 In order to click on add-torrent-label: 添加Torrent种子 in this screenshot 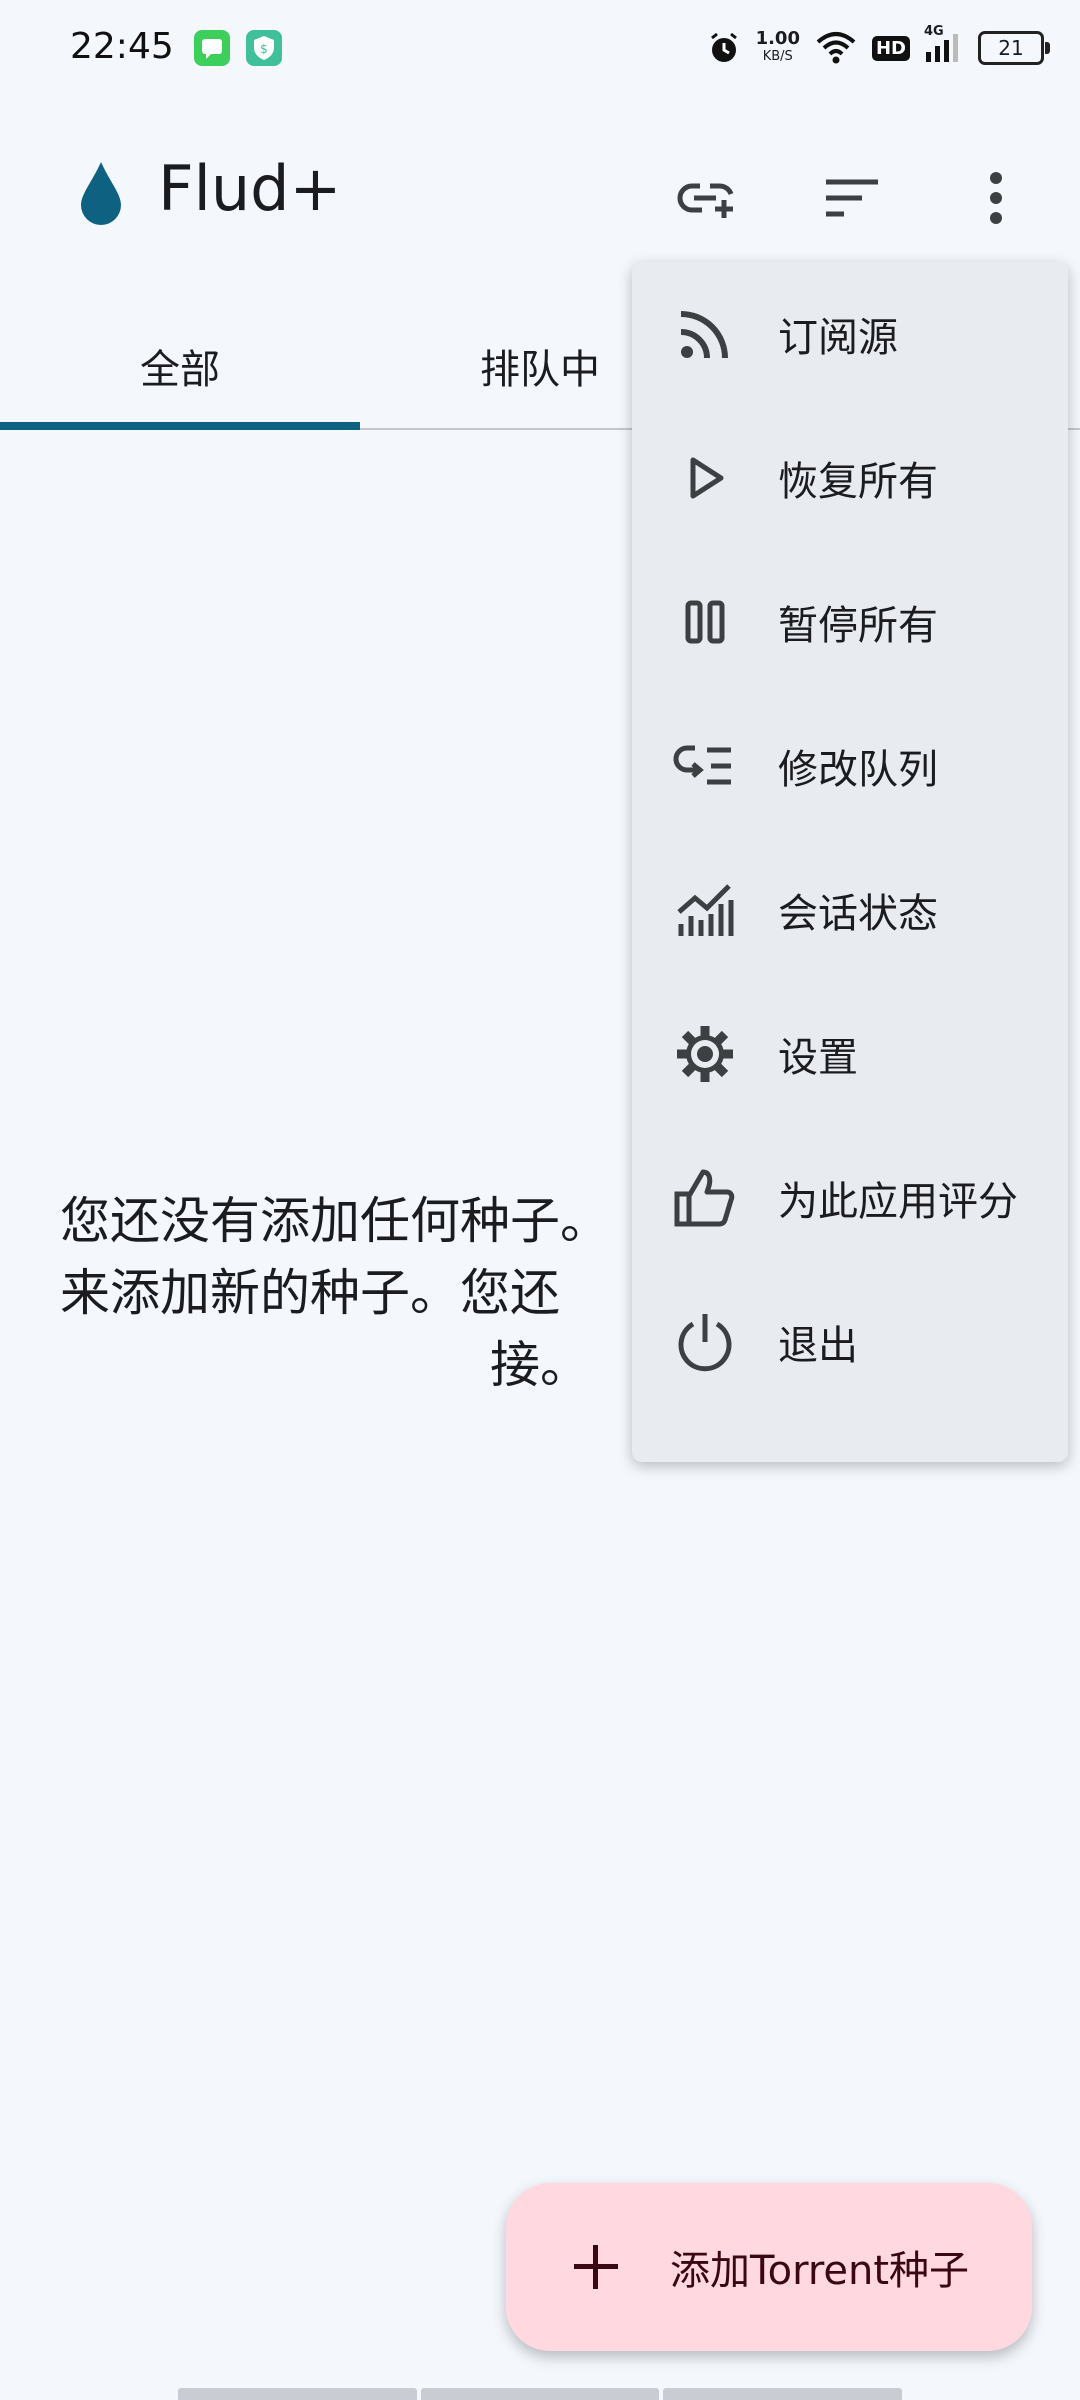, I will do `click(820, 2271)`.